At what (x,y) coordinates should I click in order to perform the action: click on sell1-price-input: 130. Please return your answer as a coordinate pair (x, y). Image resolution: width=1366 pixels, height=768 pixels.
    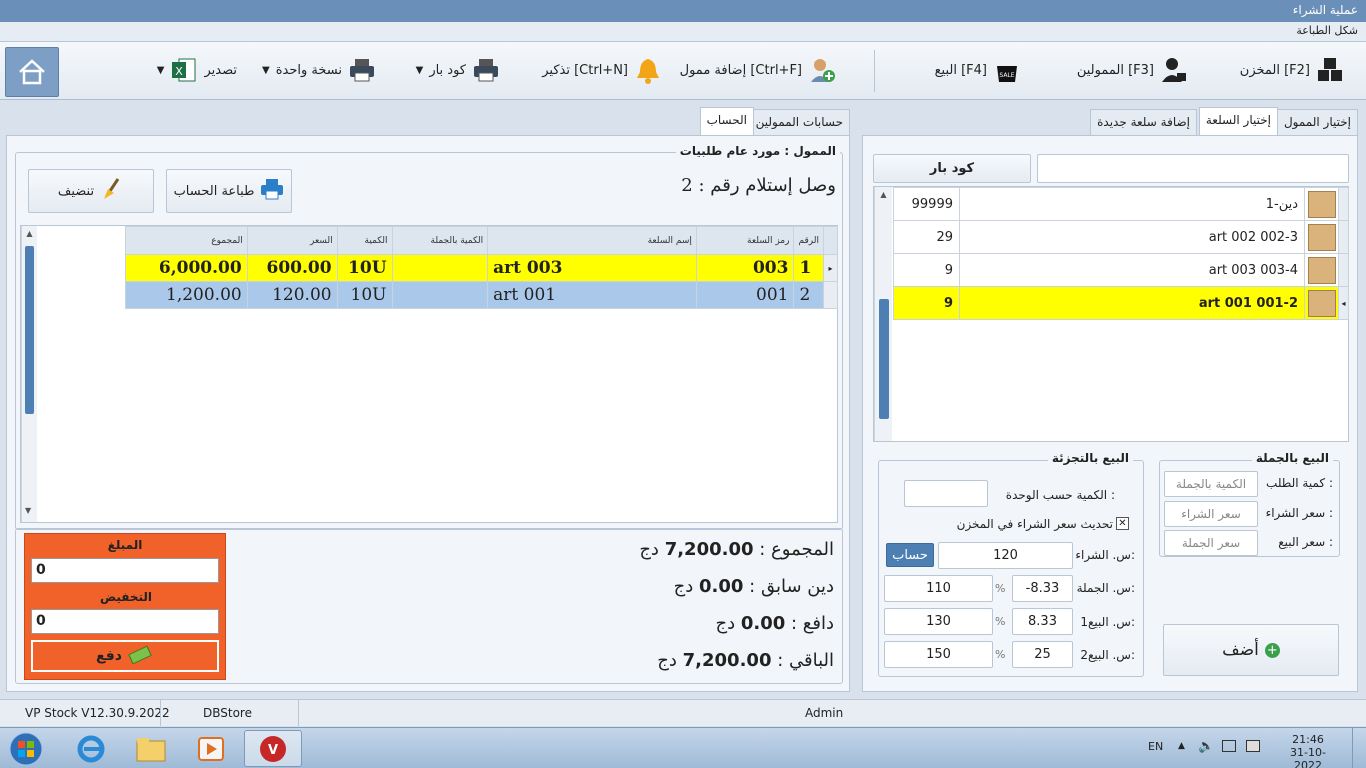
    Looking at the image, I should click on (938, 621).